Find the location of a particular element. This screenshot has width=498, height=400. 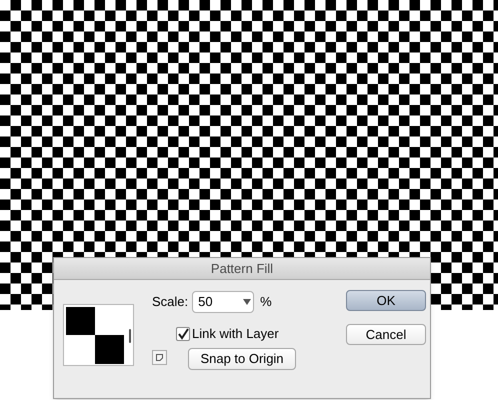

scrollbar-thumb is located at coordinates (130, 336).